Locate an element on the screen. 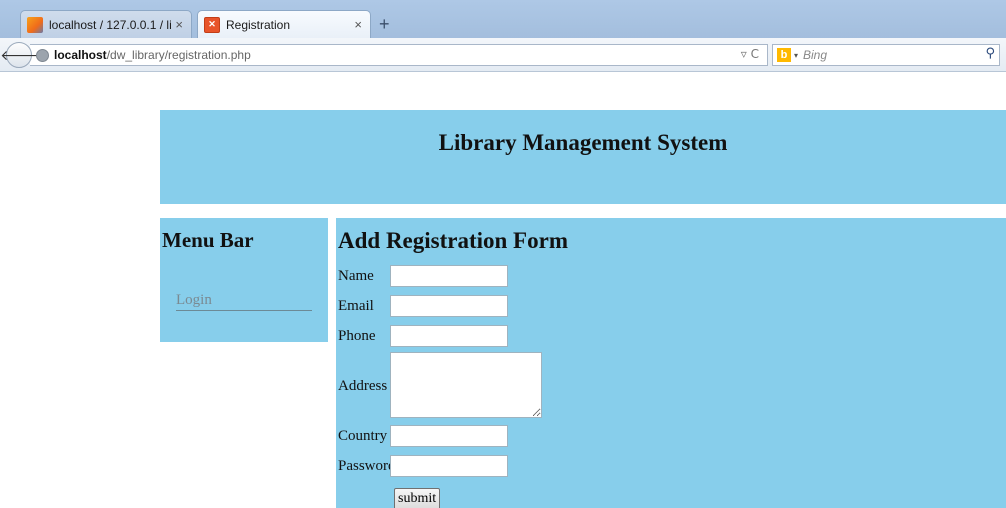  password-input is located at coordinates (449, 466).